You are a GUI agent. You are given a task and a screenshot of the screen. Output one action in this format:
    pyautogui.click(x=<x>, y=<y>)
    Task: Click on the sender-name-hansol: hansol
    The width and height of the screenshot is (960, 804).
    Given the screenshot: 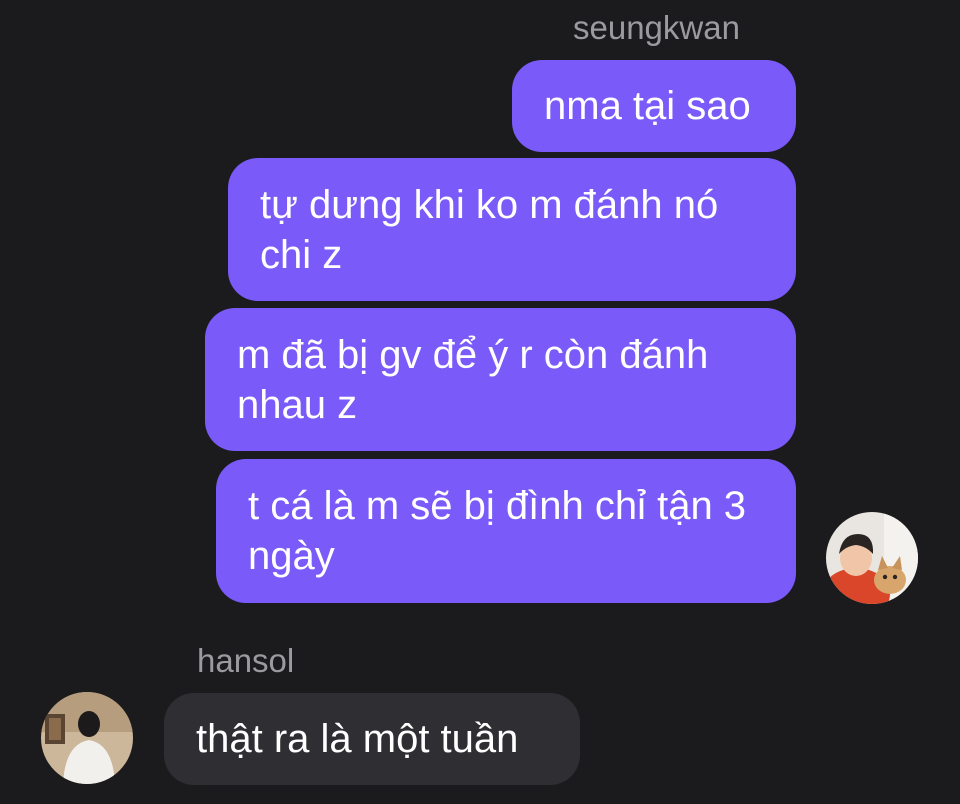 What is the action you would take?
    pyautogui.click(x=246, y=660)
    